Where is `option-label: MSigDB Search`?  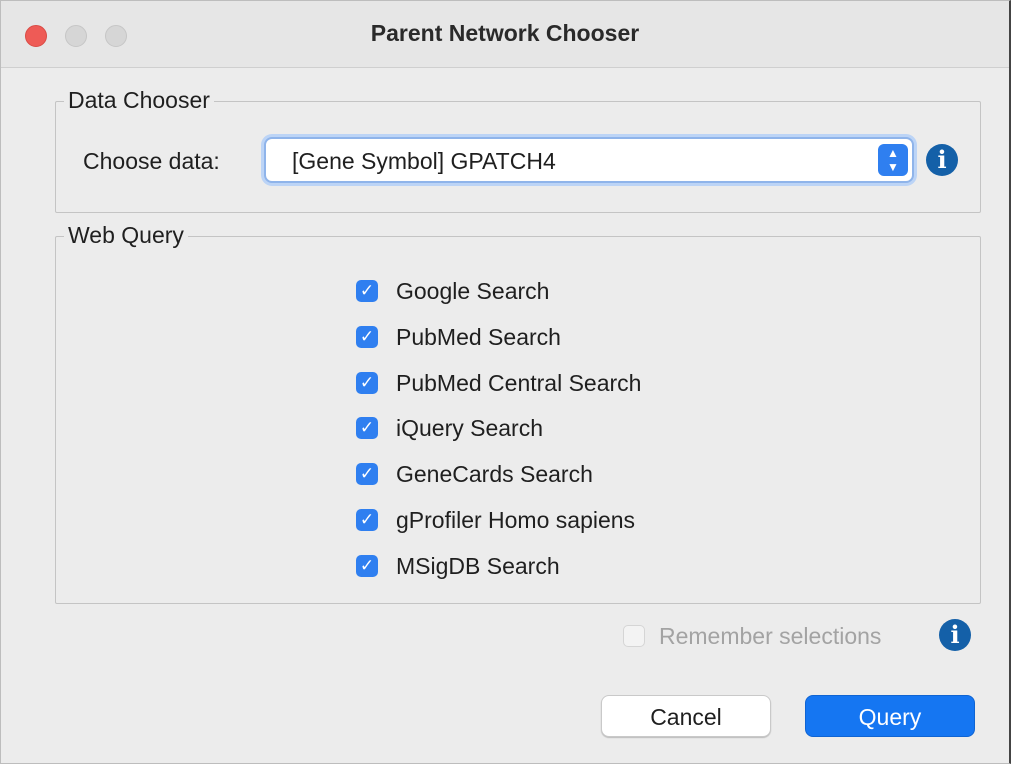 option-label: MSigDB Search is located at coordinates (478, 565).